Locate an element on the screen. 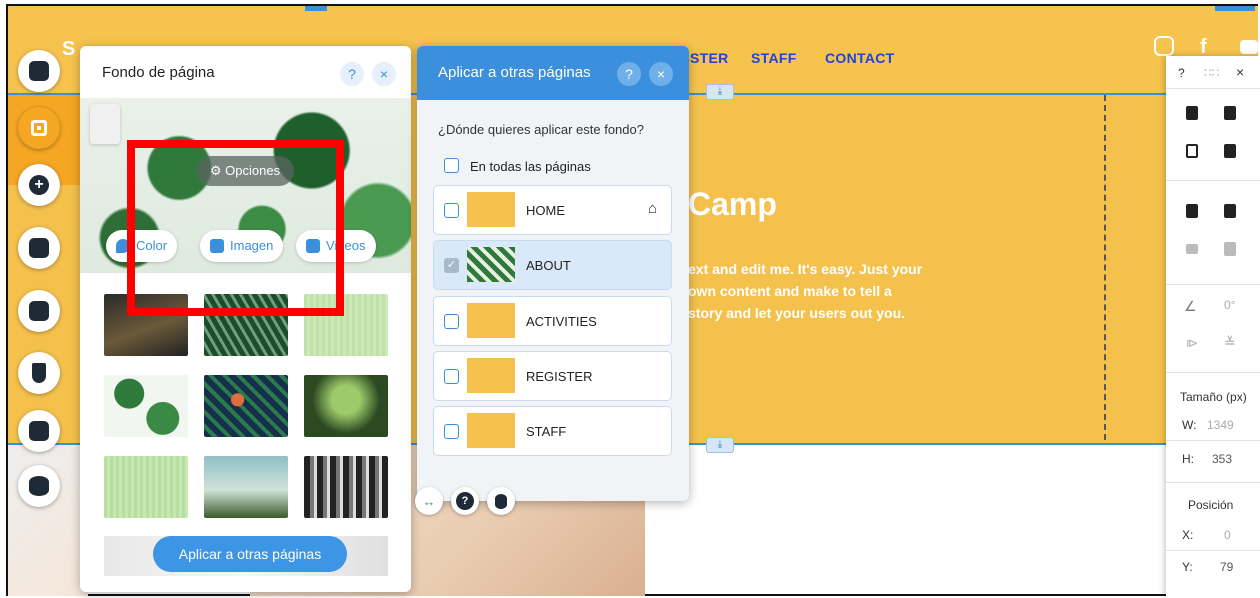 The image size is (1260, 598). youtube-icon is located at coordinates (1249, 47).